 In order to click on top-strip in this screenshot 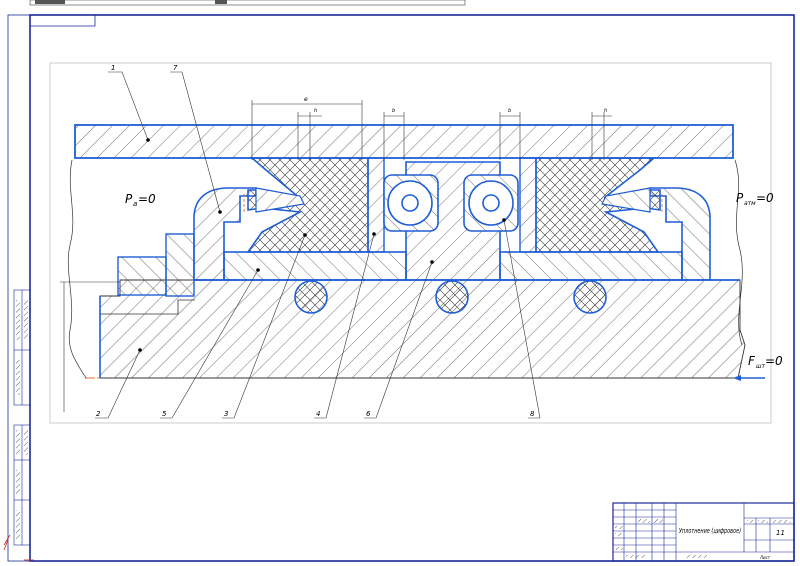, I will do `click(247, 3)`.